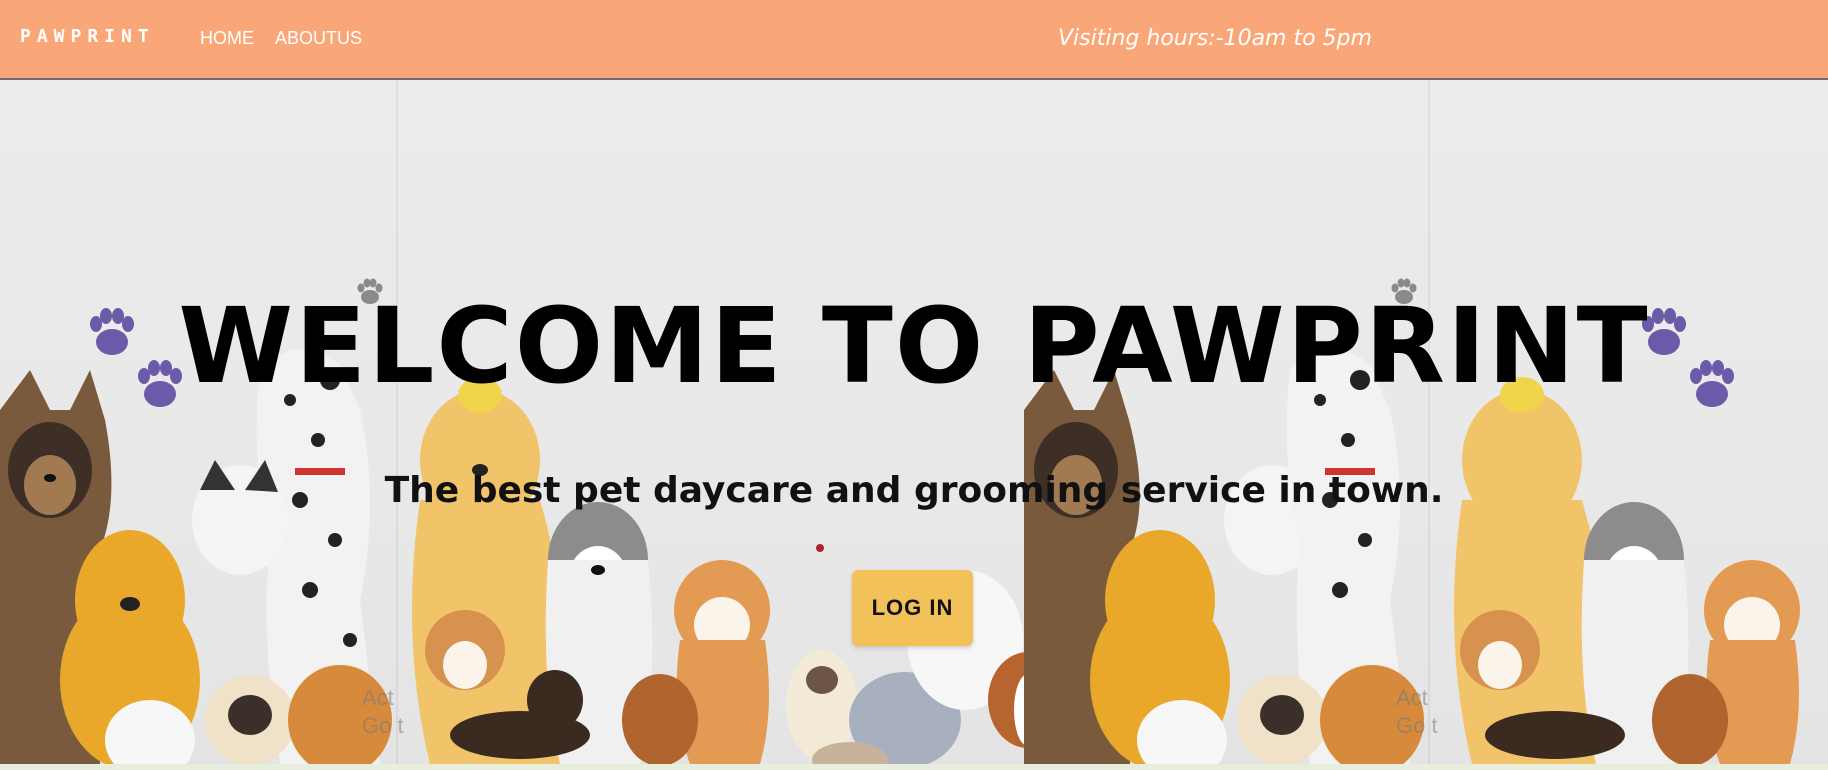  What do you see at coordinates (196, 556) in the screenshot?
I see `dog-illustration` at bounding box center [196, 556].